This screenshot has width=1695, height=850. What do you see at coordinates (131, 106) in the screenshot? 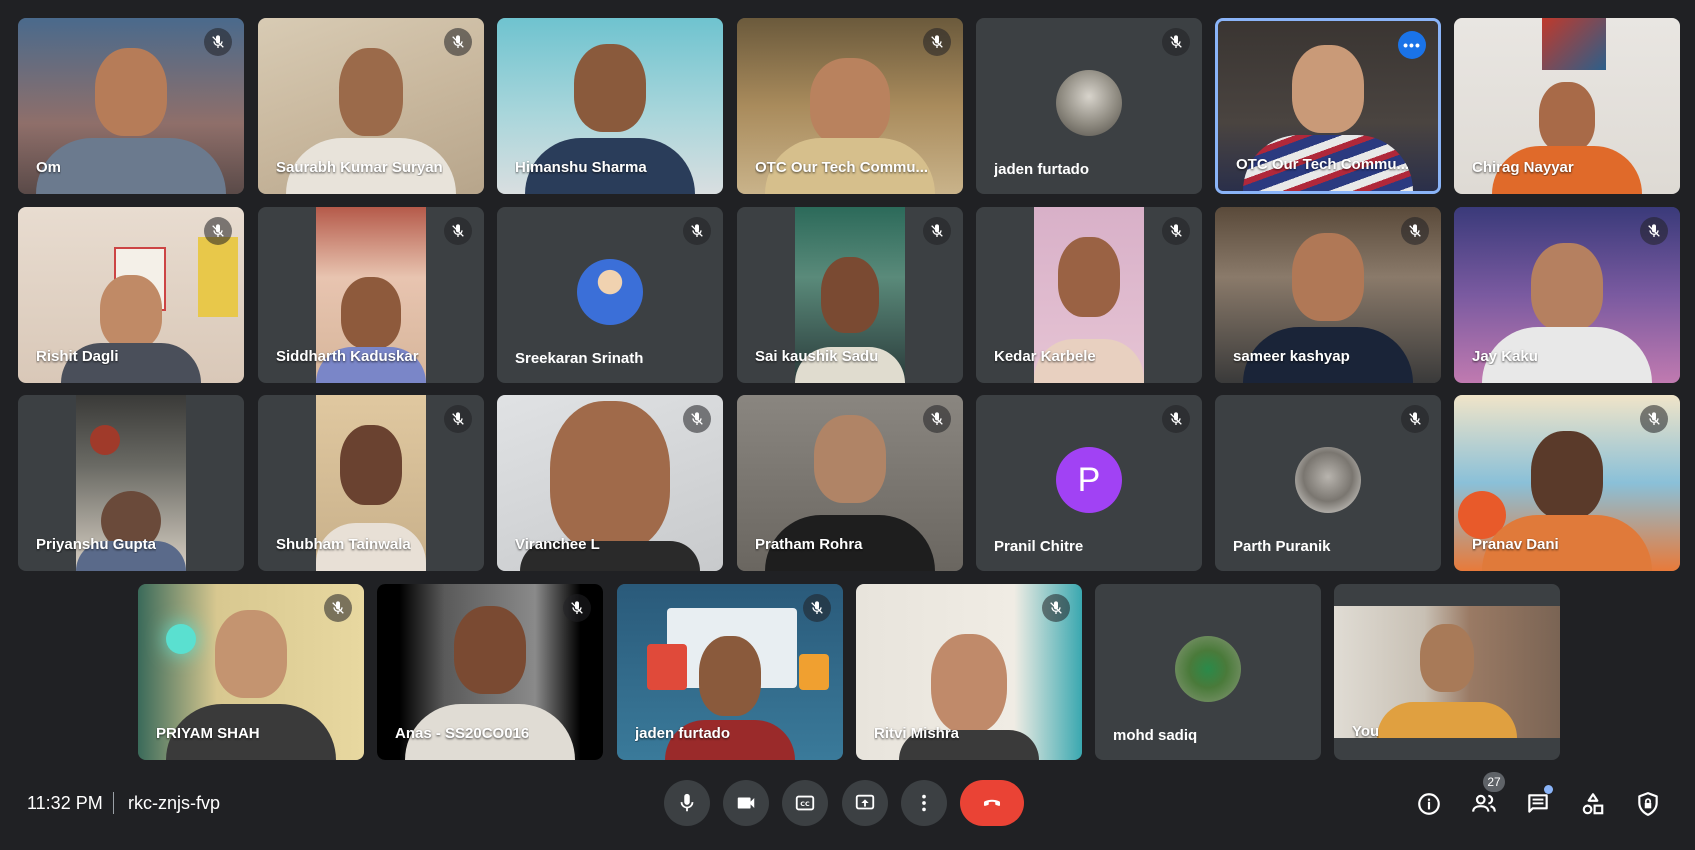
I see `participant-tile: Om` at bounding box center [131, 106].